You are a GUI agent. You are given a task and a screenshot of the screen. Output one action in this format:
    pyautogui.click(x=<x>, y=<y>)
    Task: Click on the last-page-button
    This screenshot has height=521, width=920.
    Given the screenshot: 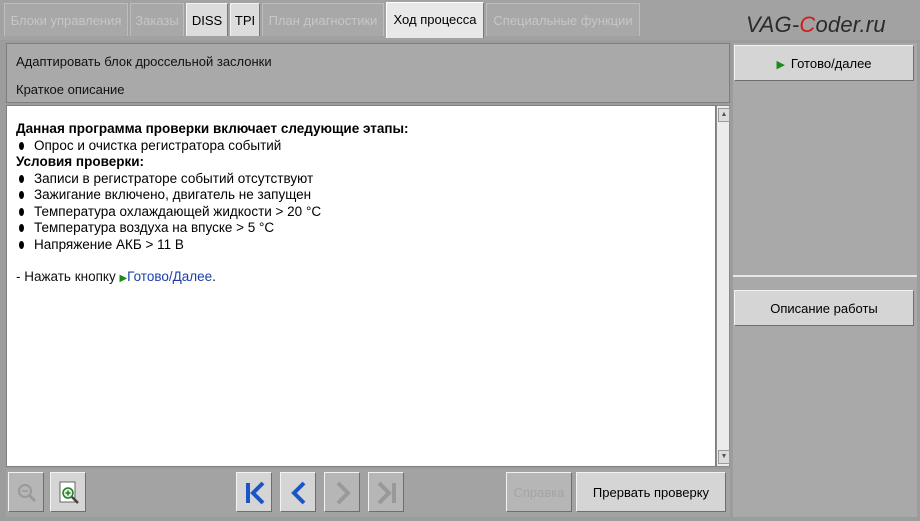 What is the action you would take?
    pyautogui.click(x=386, y=492)
    